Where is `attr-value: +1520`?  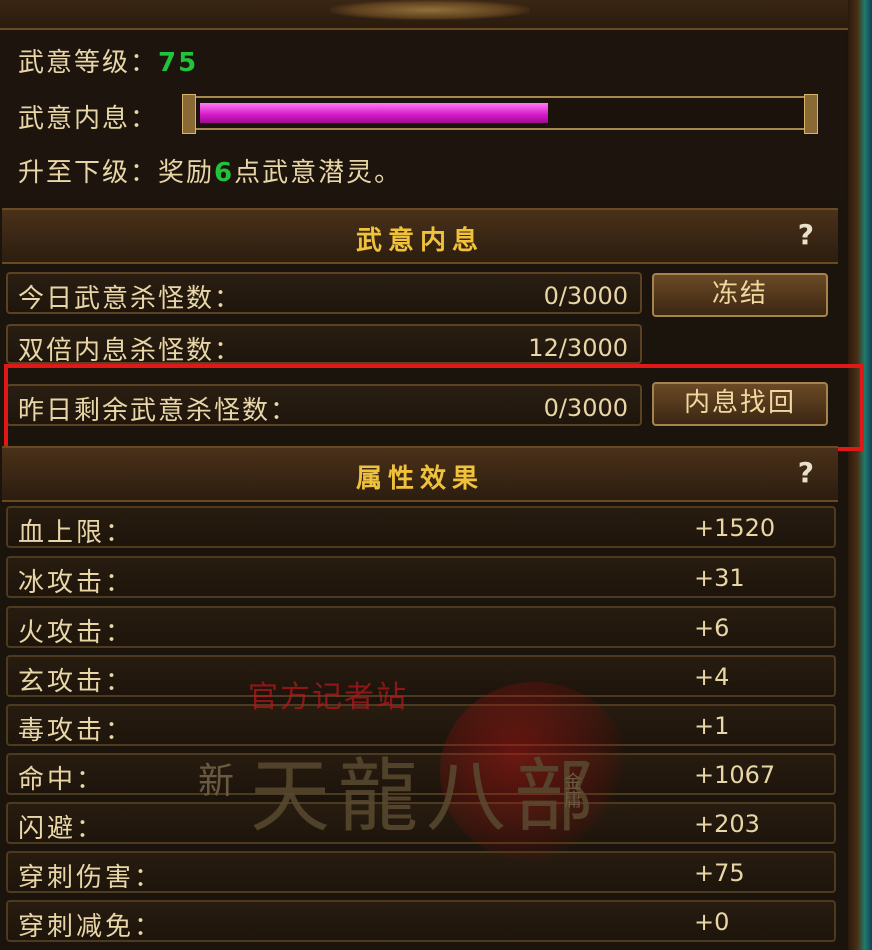
attr-value: +1520 is located at coordinates (735, 528).